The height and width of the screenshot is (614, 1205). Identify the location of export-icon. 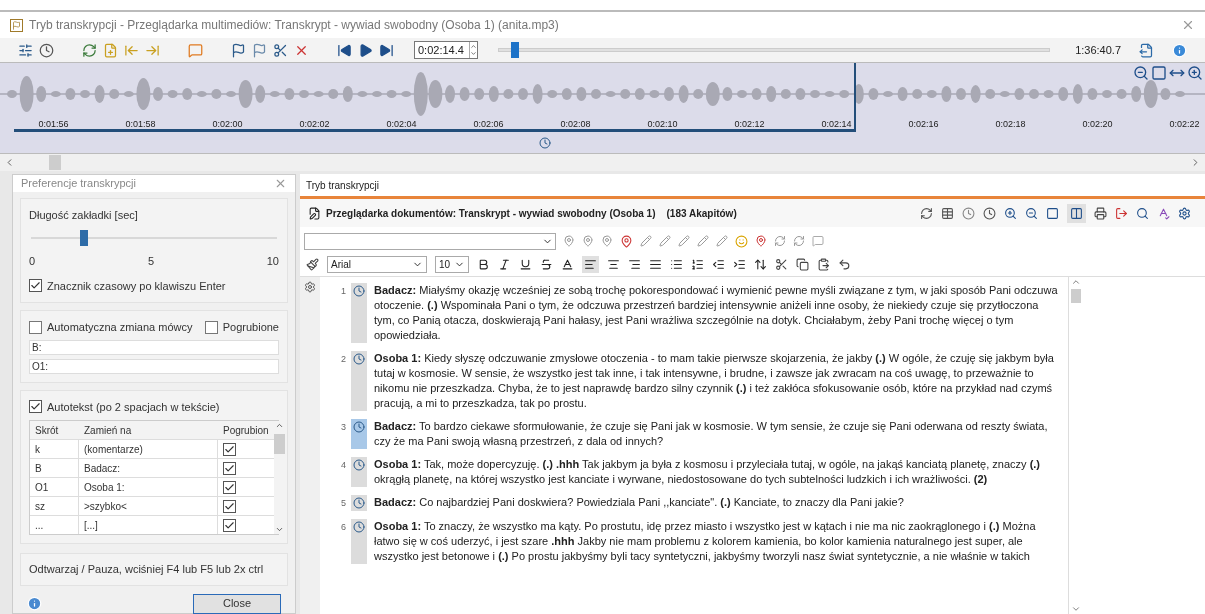
(1146, 50).